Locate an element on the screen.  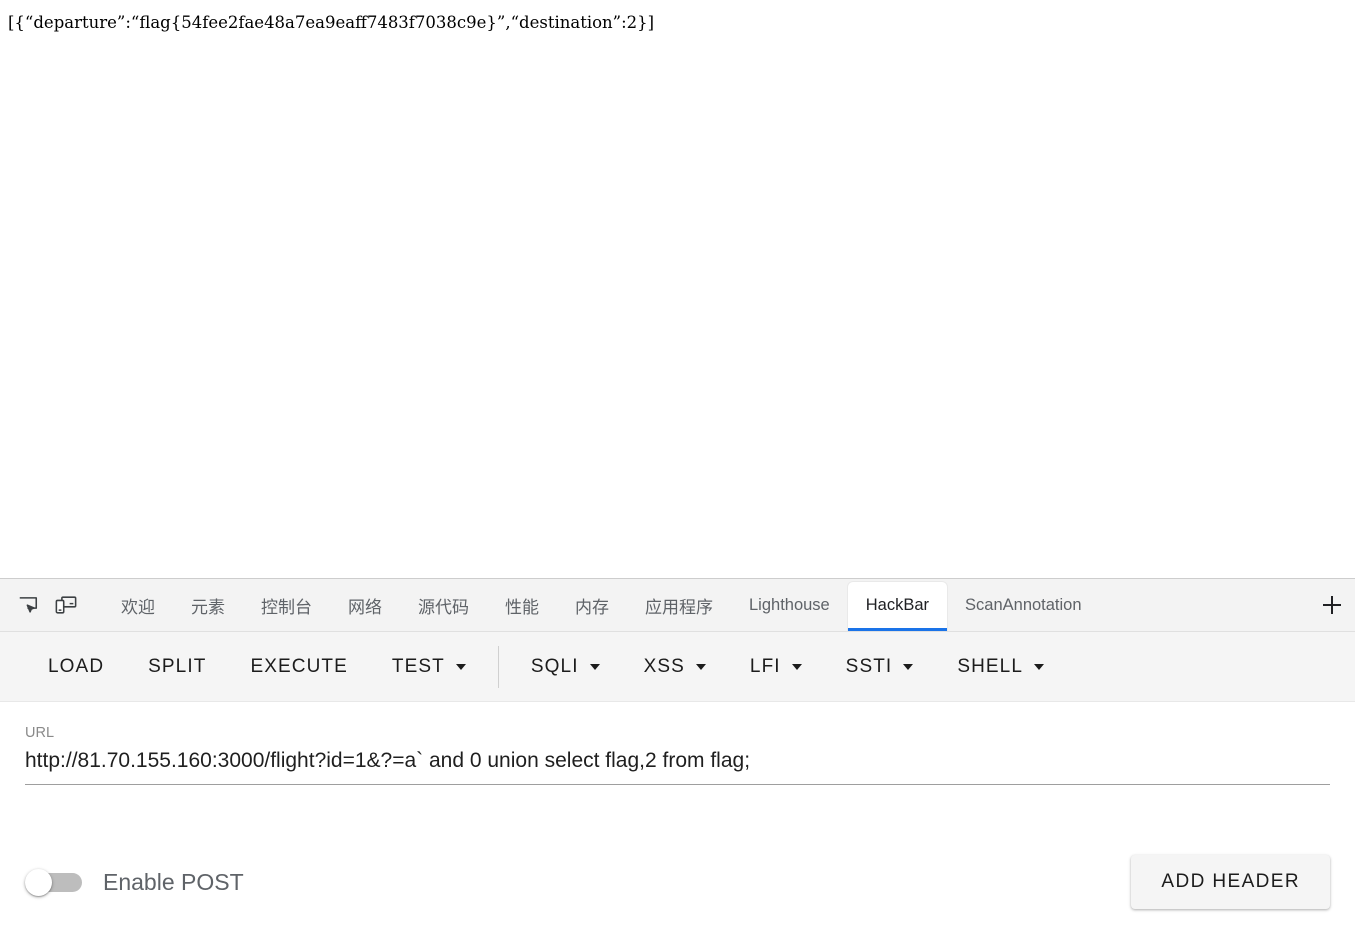
tab-network: 网络 is located at coordinates (365, 606).